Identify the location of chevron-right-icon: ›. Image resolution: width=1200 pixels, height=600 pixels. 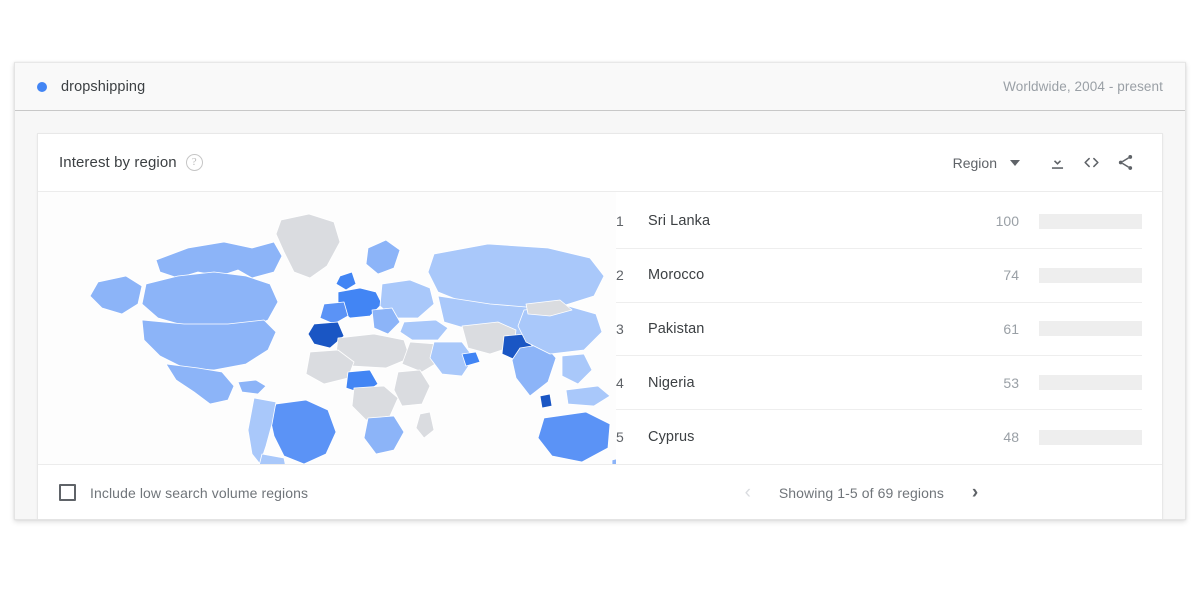
(975, 493).